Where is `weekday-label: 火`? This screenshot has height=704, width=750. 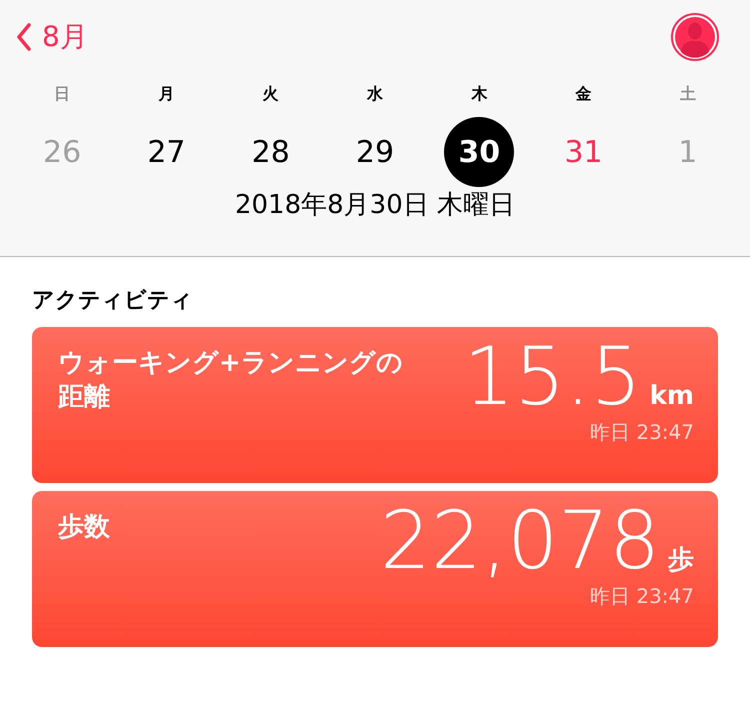 weekday-label: 火 is located at coordinates (271, 94).